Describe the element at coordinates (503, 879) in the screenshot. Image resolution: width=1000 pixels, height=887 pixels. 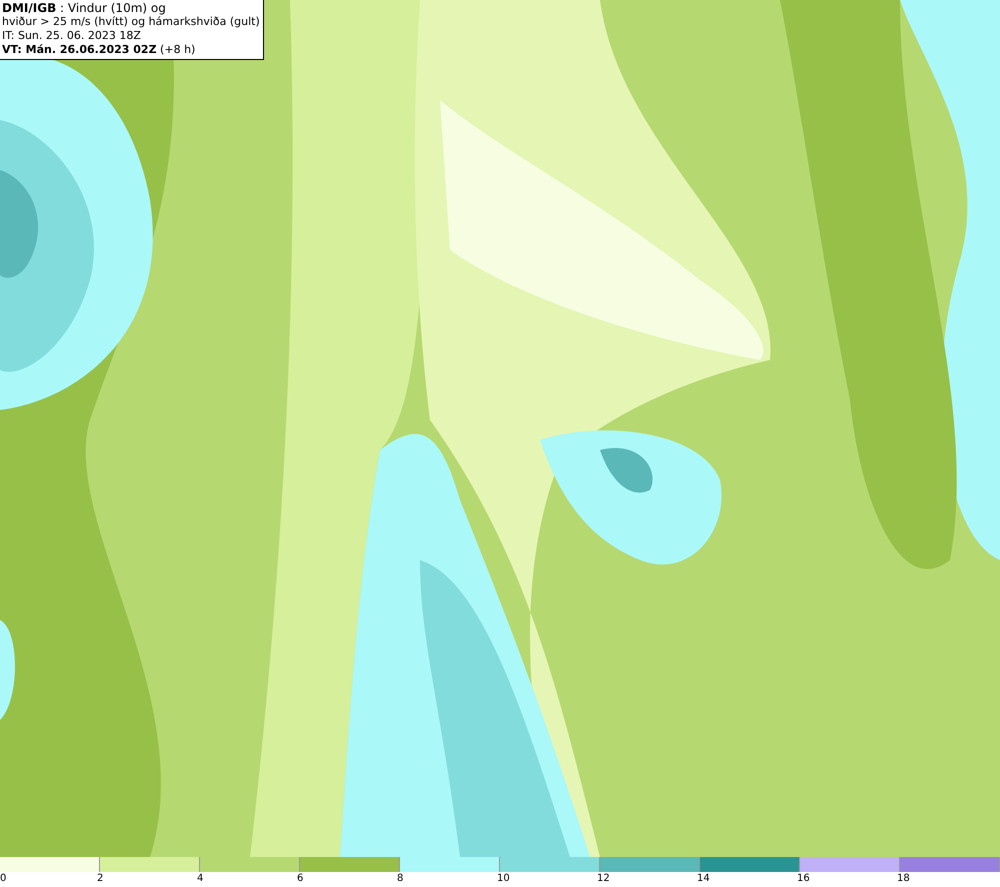
I see `legend-label: 10` at that location.